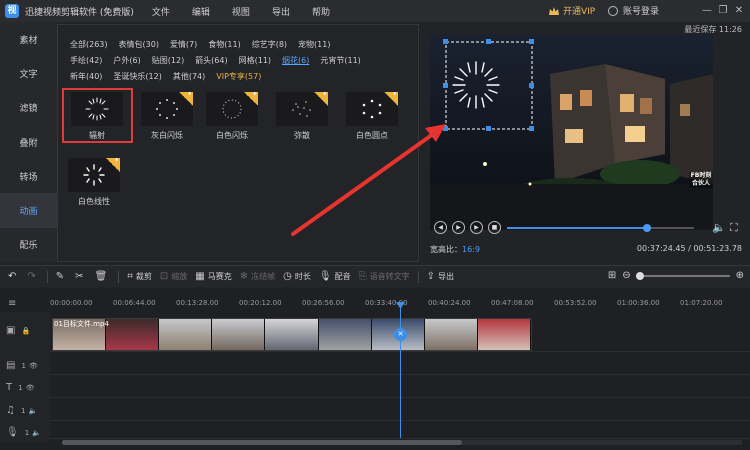  Describe the element at coordinates (86, 77) in the screenshot. I see `category-new-year: 新年(40)` at that location.